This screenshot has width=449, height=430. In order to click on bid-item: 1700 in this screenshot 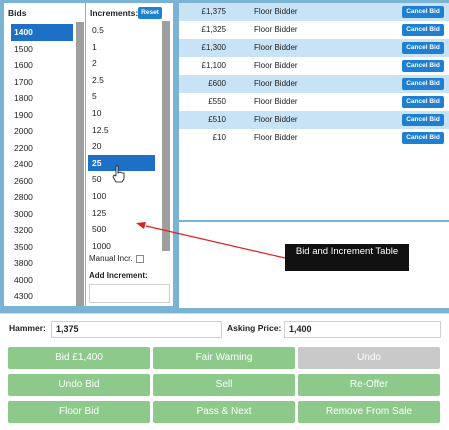, I will do `click(42, 82)`.